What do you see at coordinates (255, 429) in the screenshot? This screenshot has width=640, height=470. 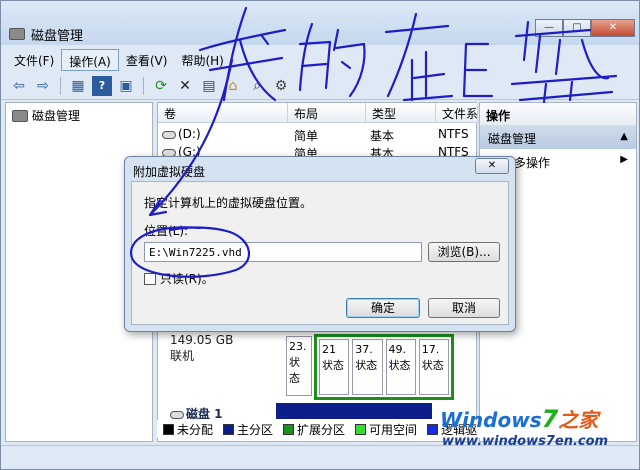 I see `legend-label: 主分区` at bounding box center [255, 429].